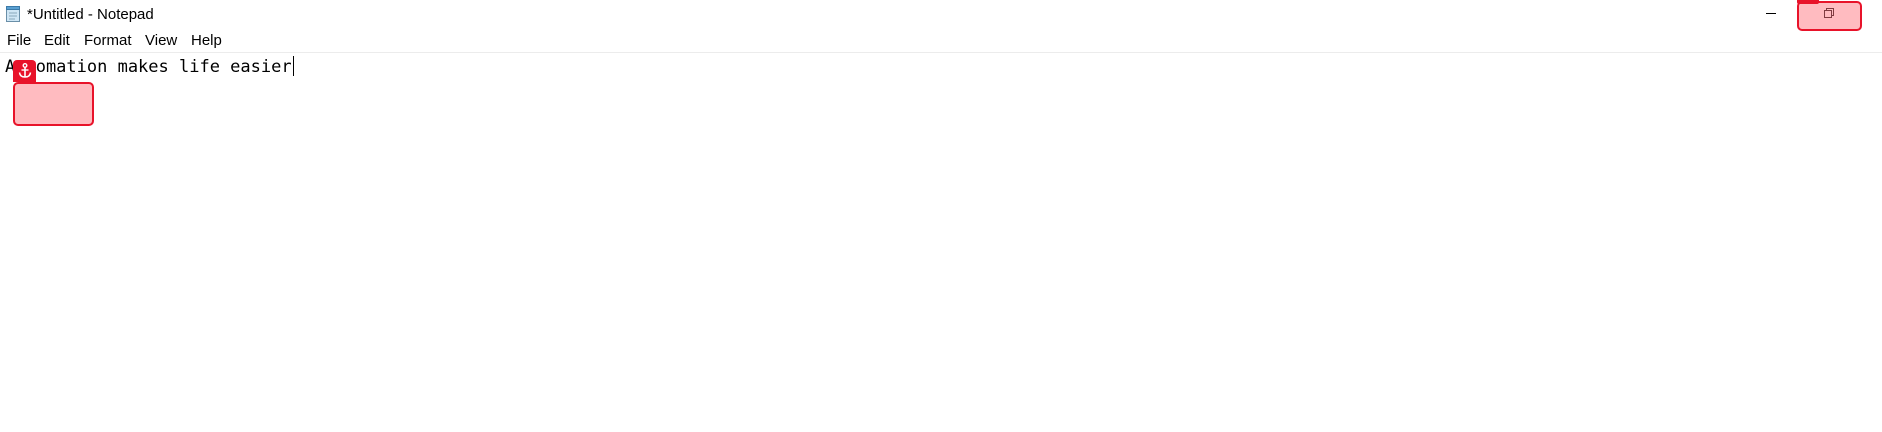 This screenshot has width=1882, height=432. I want to click on text-caret, so click(293, 66).